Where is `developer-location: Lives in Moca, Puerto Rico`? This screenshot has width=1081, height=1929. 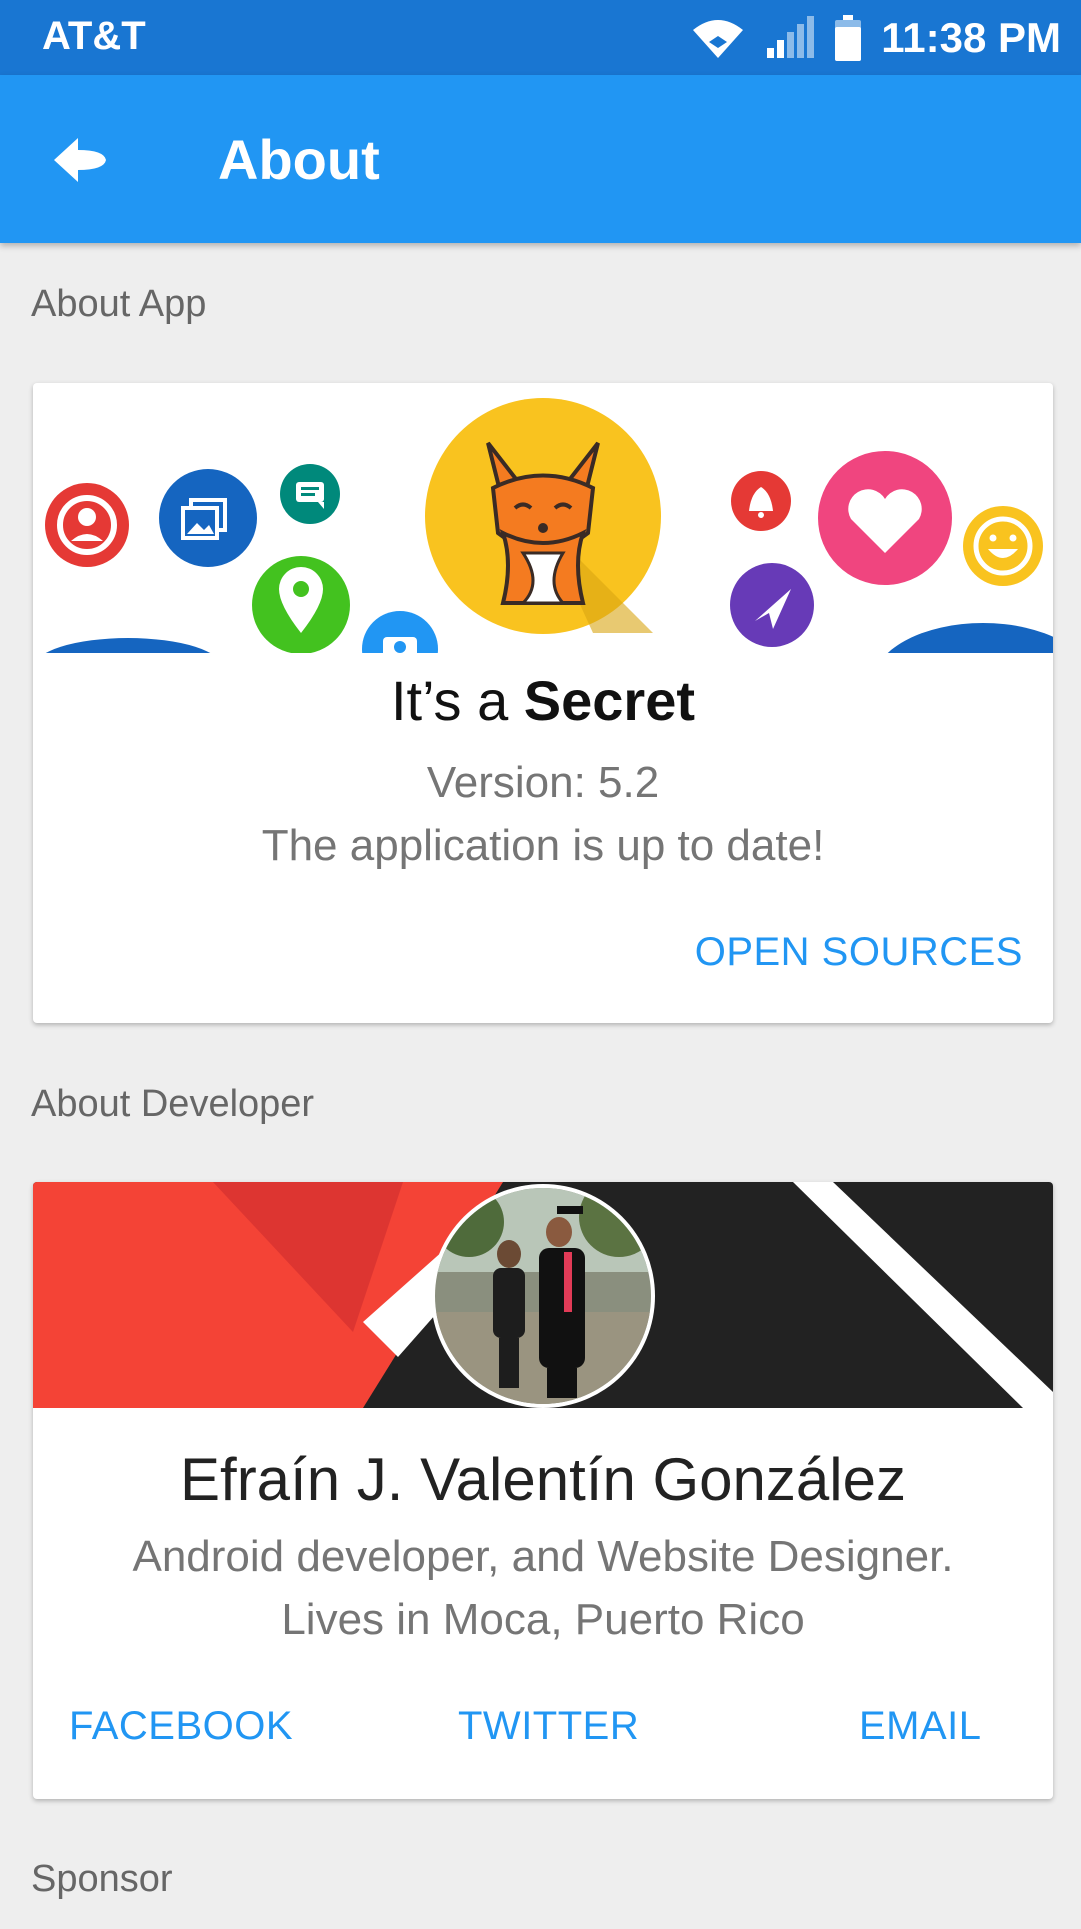
developer-location: Lives in Moca, Puerto Rico is located at coordinates (543, 1619).